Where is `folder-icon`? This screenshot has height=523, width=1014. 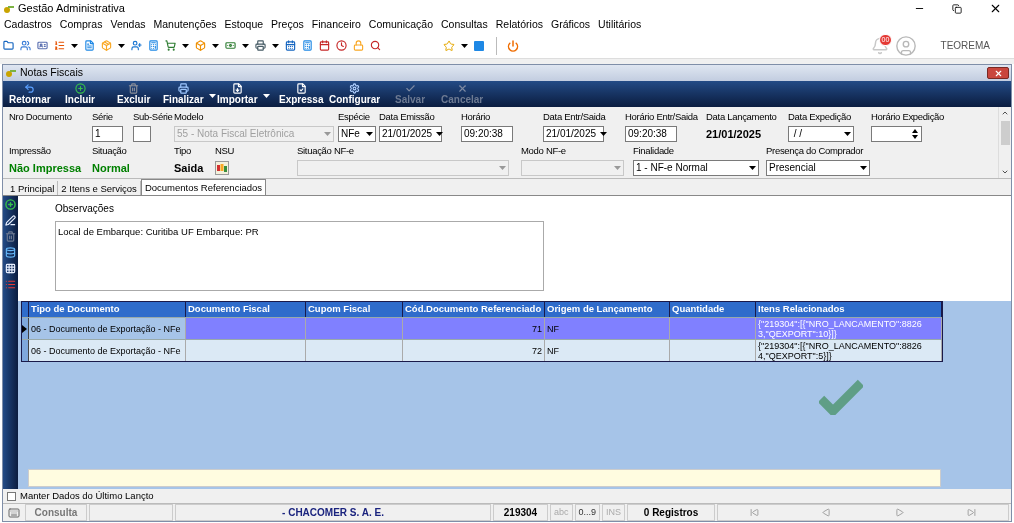 folder-icon is located at coordinates (8, 45).